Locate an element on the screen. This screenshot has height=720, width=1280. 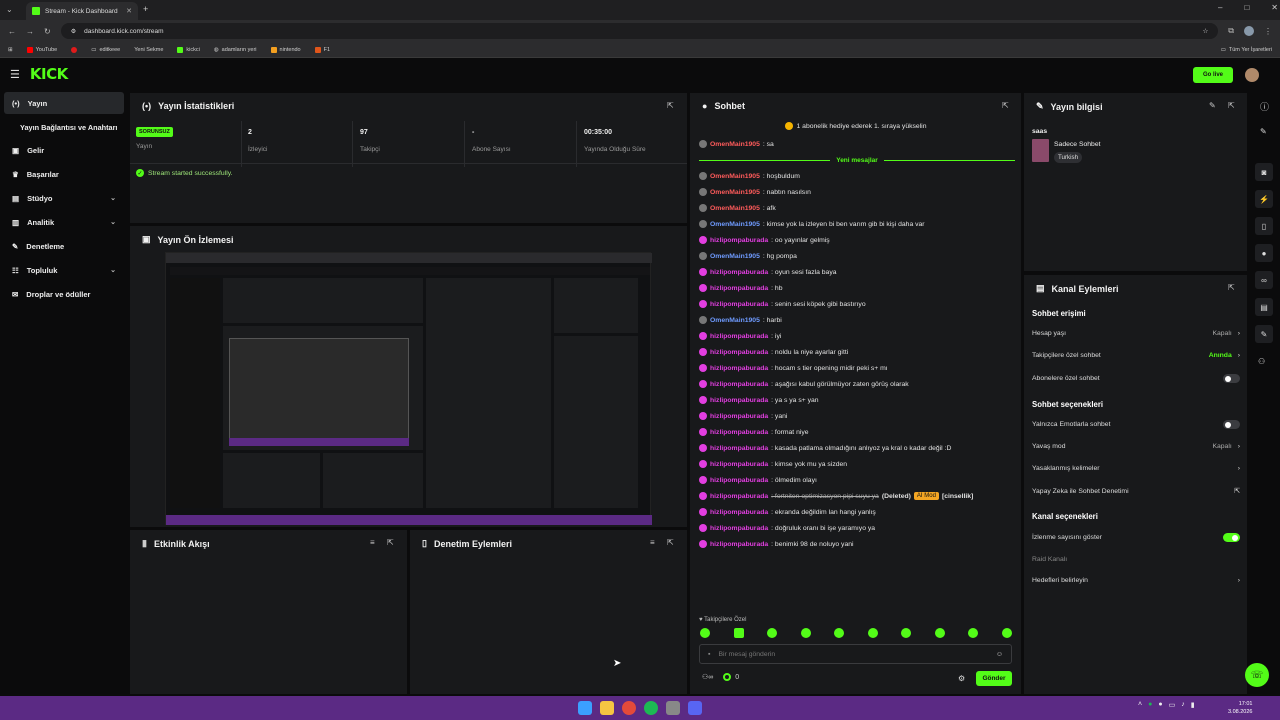
sidebar-item-achievements: ♛ Başarılar is located at coordinates (64, 174).